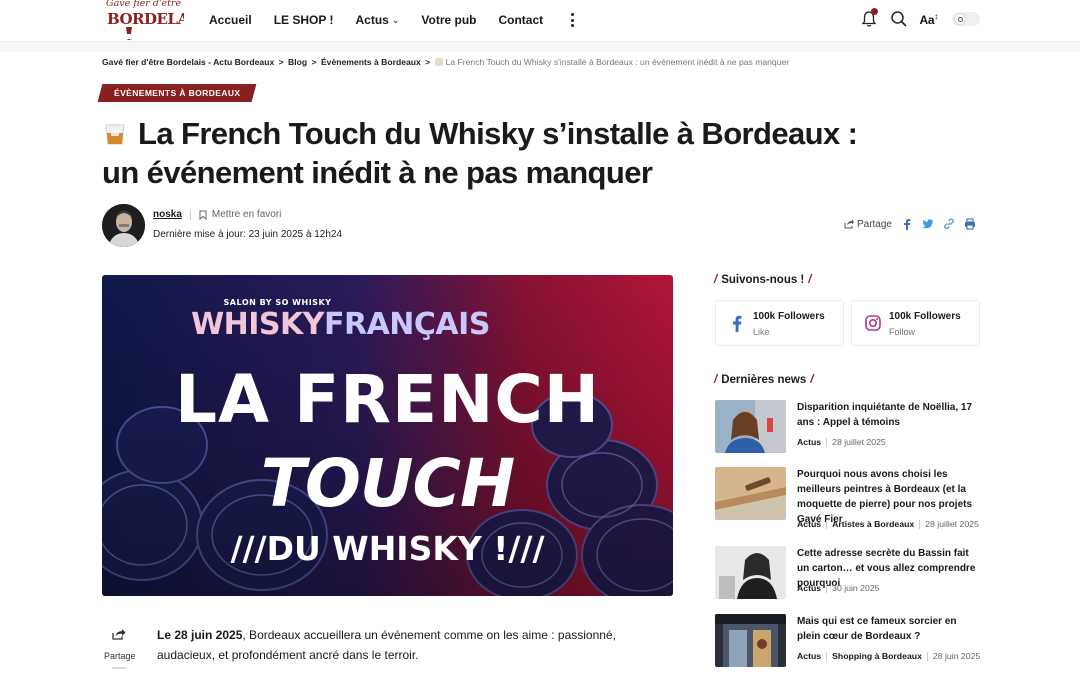 Image resolution: width=1080 pixels, height=675 pixels. I want to click on breadcrumb-blog: Blog, so click(297, 62).